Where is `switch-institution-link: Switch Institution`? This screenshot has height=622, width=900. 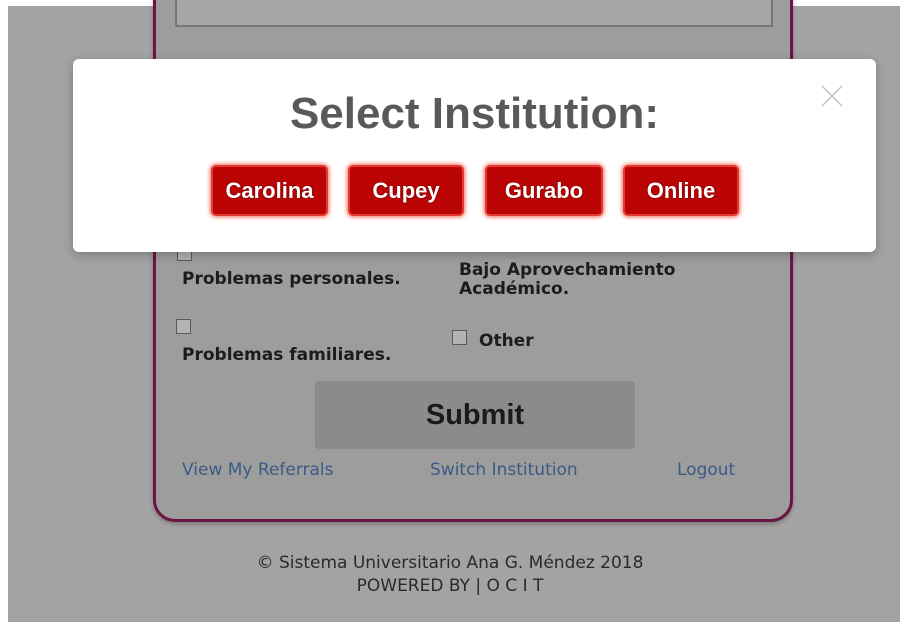
switch-institution-link: Switch Institution is located at coordinates (504, 470).